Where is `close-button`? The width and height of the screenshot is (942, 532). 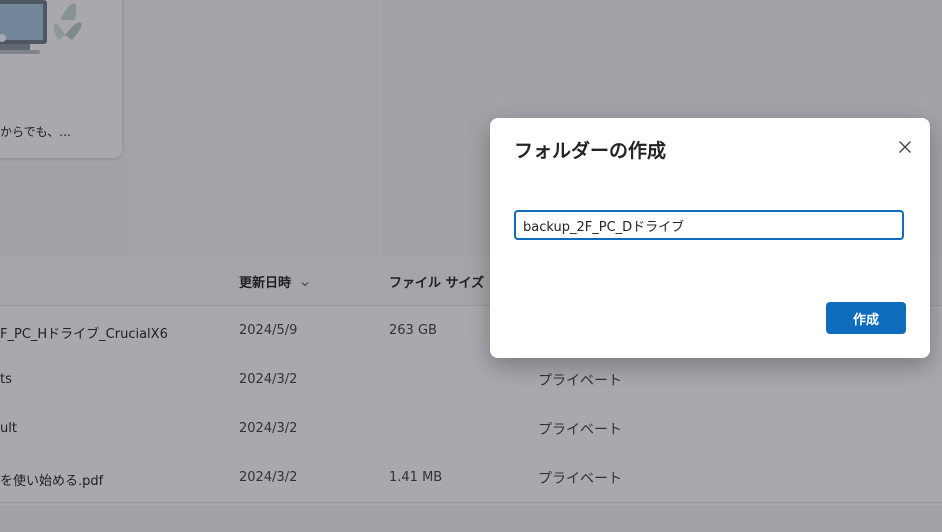
close-button is located at coordinates (905, 147).